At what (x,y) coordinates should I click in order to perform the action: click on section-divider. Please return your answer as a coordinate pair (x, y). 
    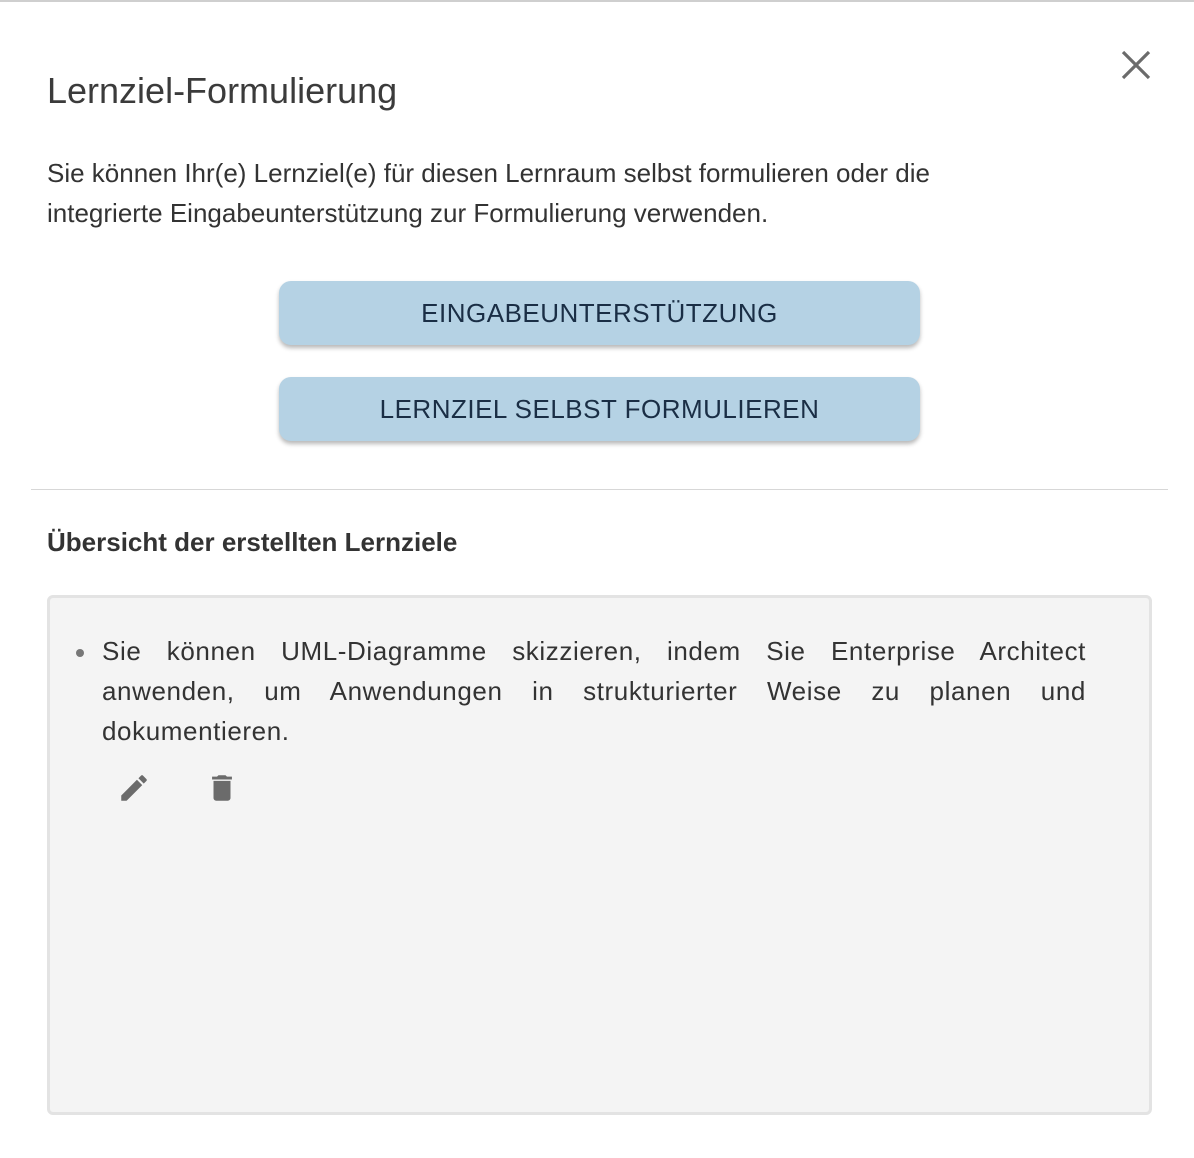
    Looking at the image, I should click on (599, 489).